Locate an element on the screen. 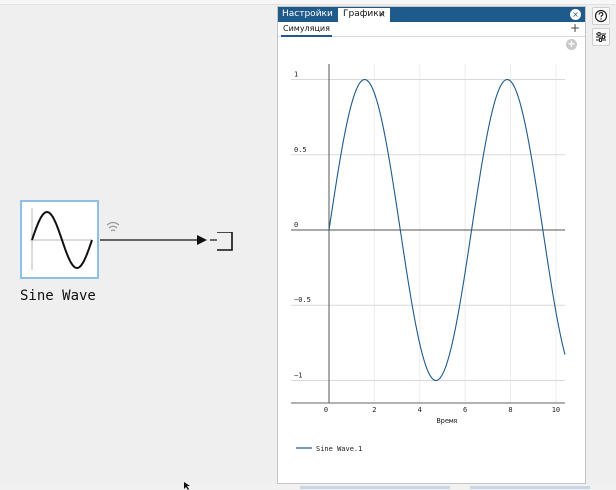 The height and width of the screenshot is (490, 616). y-tick-label: −1 is located at coordinates (298, 375).